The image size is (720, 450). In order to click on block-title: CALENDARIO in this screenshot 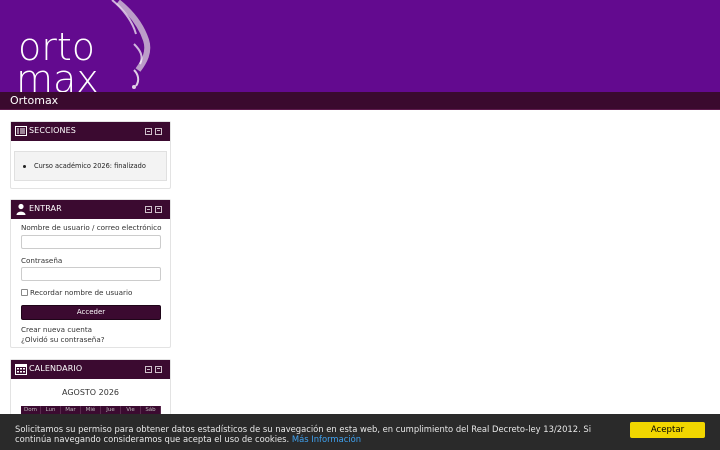, I will do `click(56, 368)`.